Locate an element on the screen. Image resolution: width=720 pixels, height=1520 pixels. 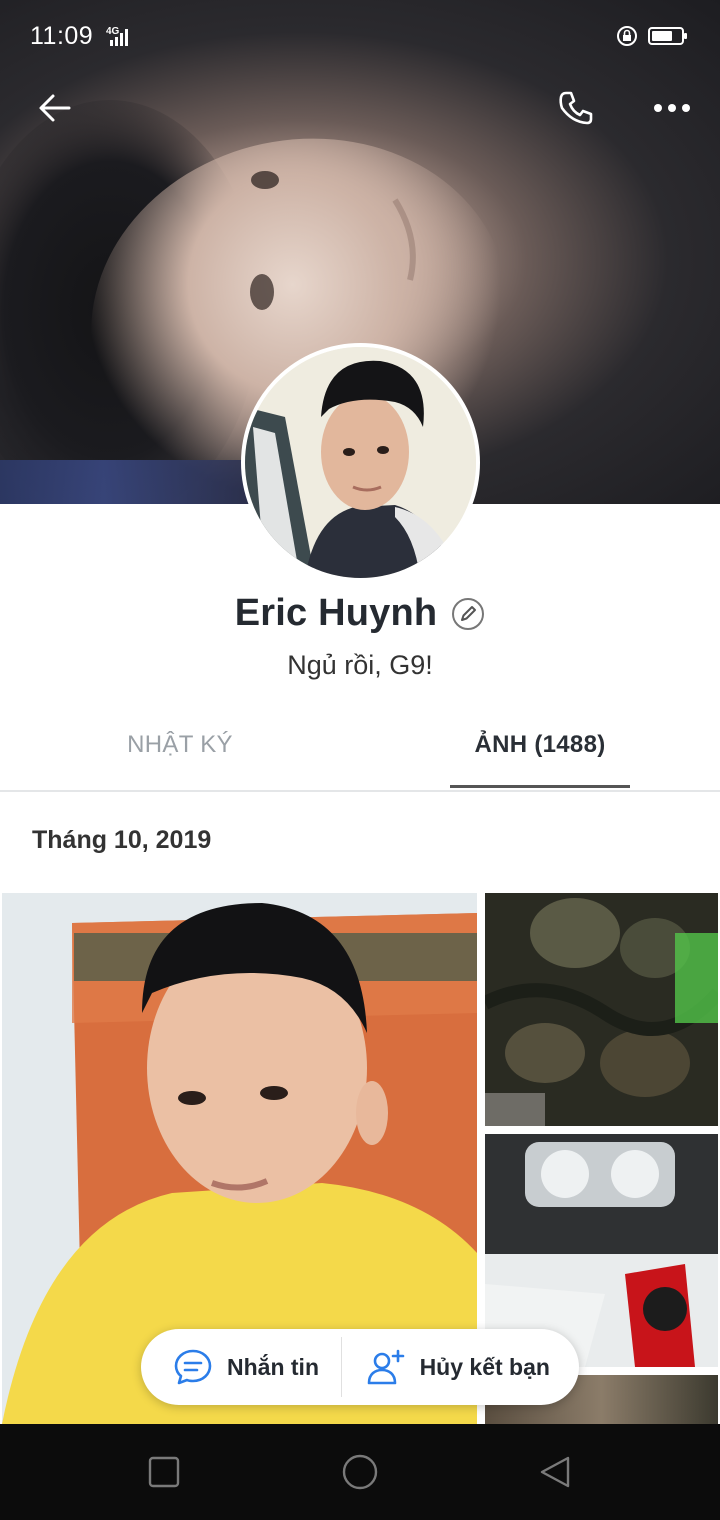
phone-icon is located at coordinates (576, 108).